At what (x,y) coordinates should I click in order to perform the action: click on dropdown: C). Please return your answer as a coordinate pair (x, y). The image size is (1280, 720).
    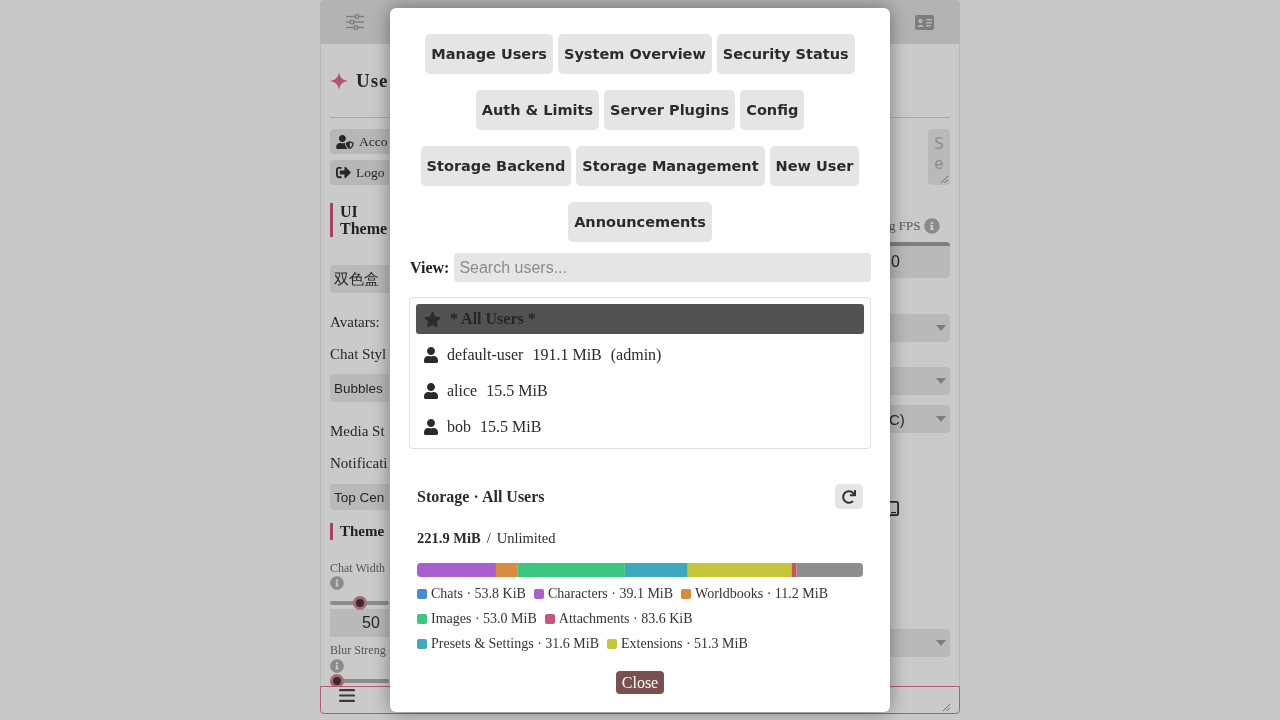
    Looking at the image, I should click on (919, 419).